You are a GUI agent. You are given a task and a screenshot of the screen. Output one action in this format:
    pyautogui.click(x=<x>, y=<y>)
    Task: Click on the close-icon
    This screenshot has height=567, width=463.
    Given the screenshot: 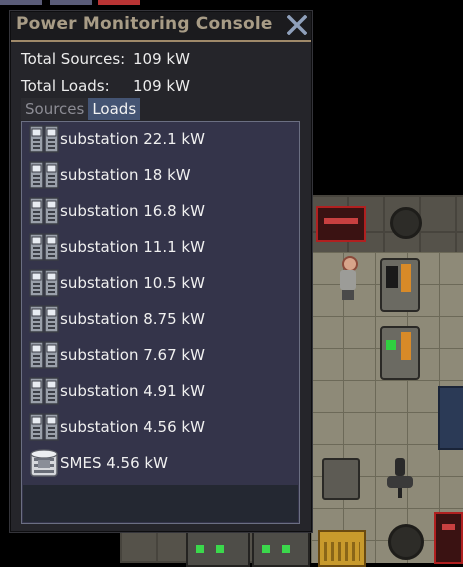 What is the action you would take?
    pyautogui.click(x=297, y=25)
    